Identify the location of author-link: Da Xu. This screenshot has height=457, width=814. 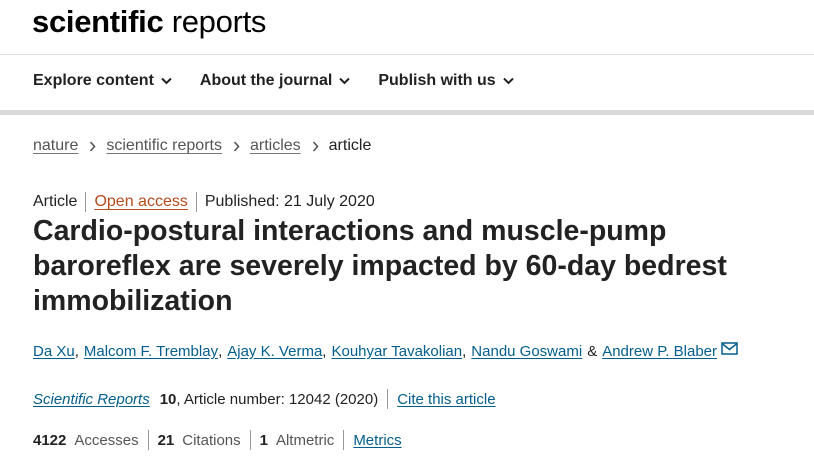
(54, 351).